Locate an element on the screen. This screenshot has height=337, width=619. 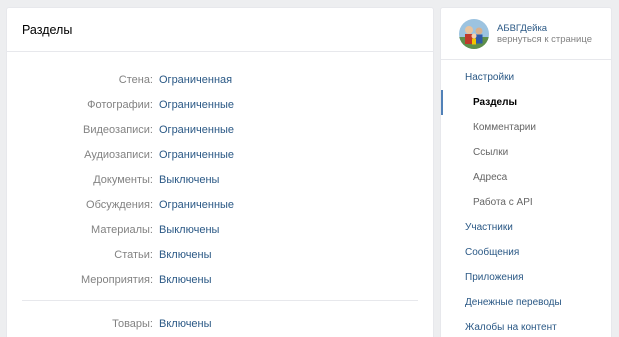
setting-label: Статьи: is located at coordinates (133, 254).